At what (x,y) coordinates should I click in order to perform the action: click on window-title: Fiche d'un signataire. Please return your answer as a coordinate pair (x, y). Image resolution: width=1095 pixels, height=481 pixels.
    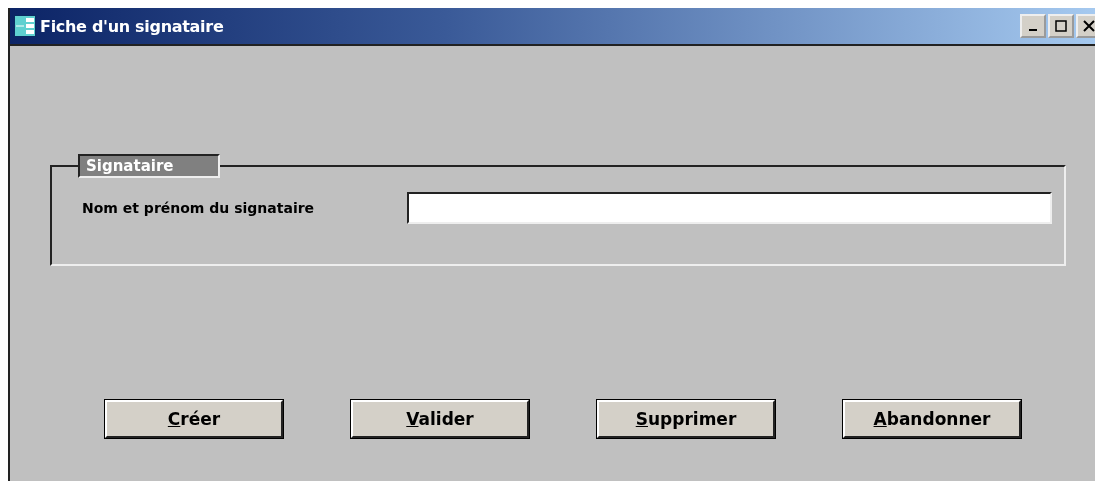
    Looking at the image, I should click on (132, 26).